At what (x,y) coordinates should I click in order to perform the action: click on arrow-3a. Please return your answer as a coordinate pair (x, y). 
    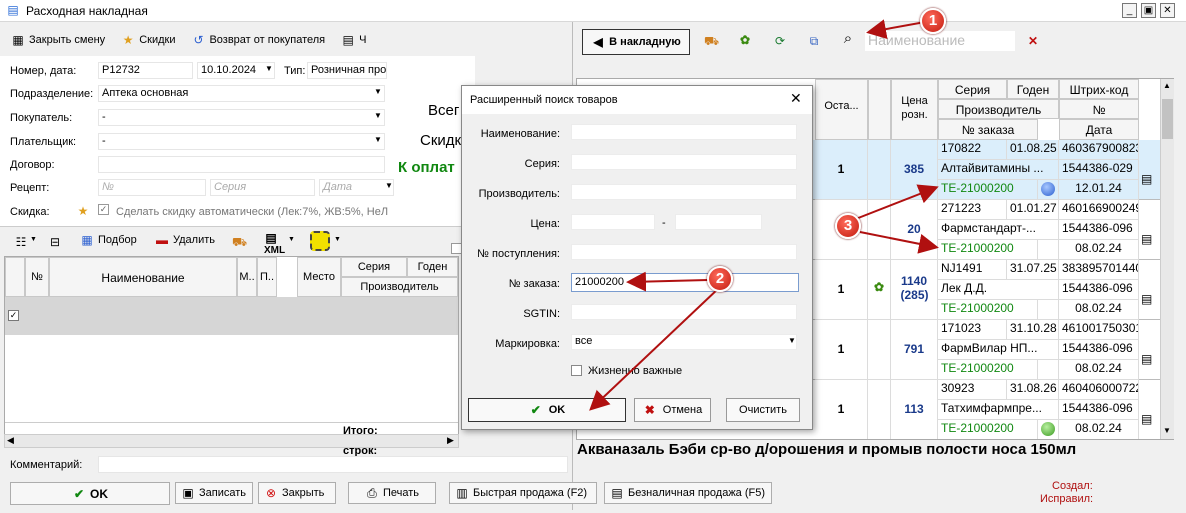
    Looking at the image, I should click on (893, 203).